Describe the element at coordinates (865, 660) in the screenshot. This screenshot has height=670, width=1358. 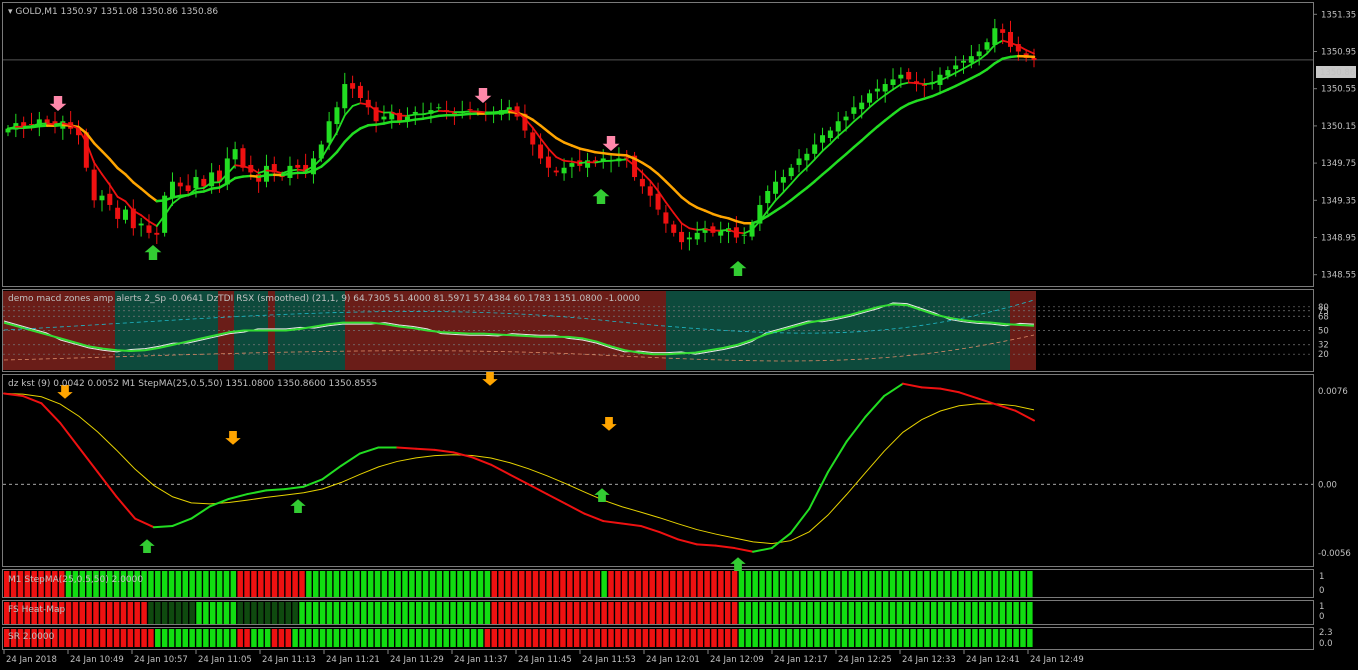
I see `time-axis-label: 24 Jan 12:25` at that location.